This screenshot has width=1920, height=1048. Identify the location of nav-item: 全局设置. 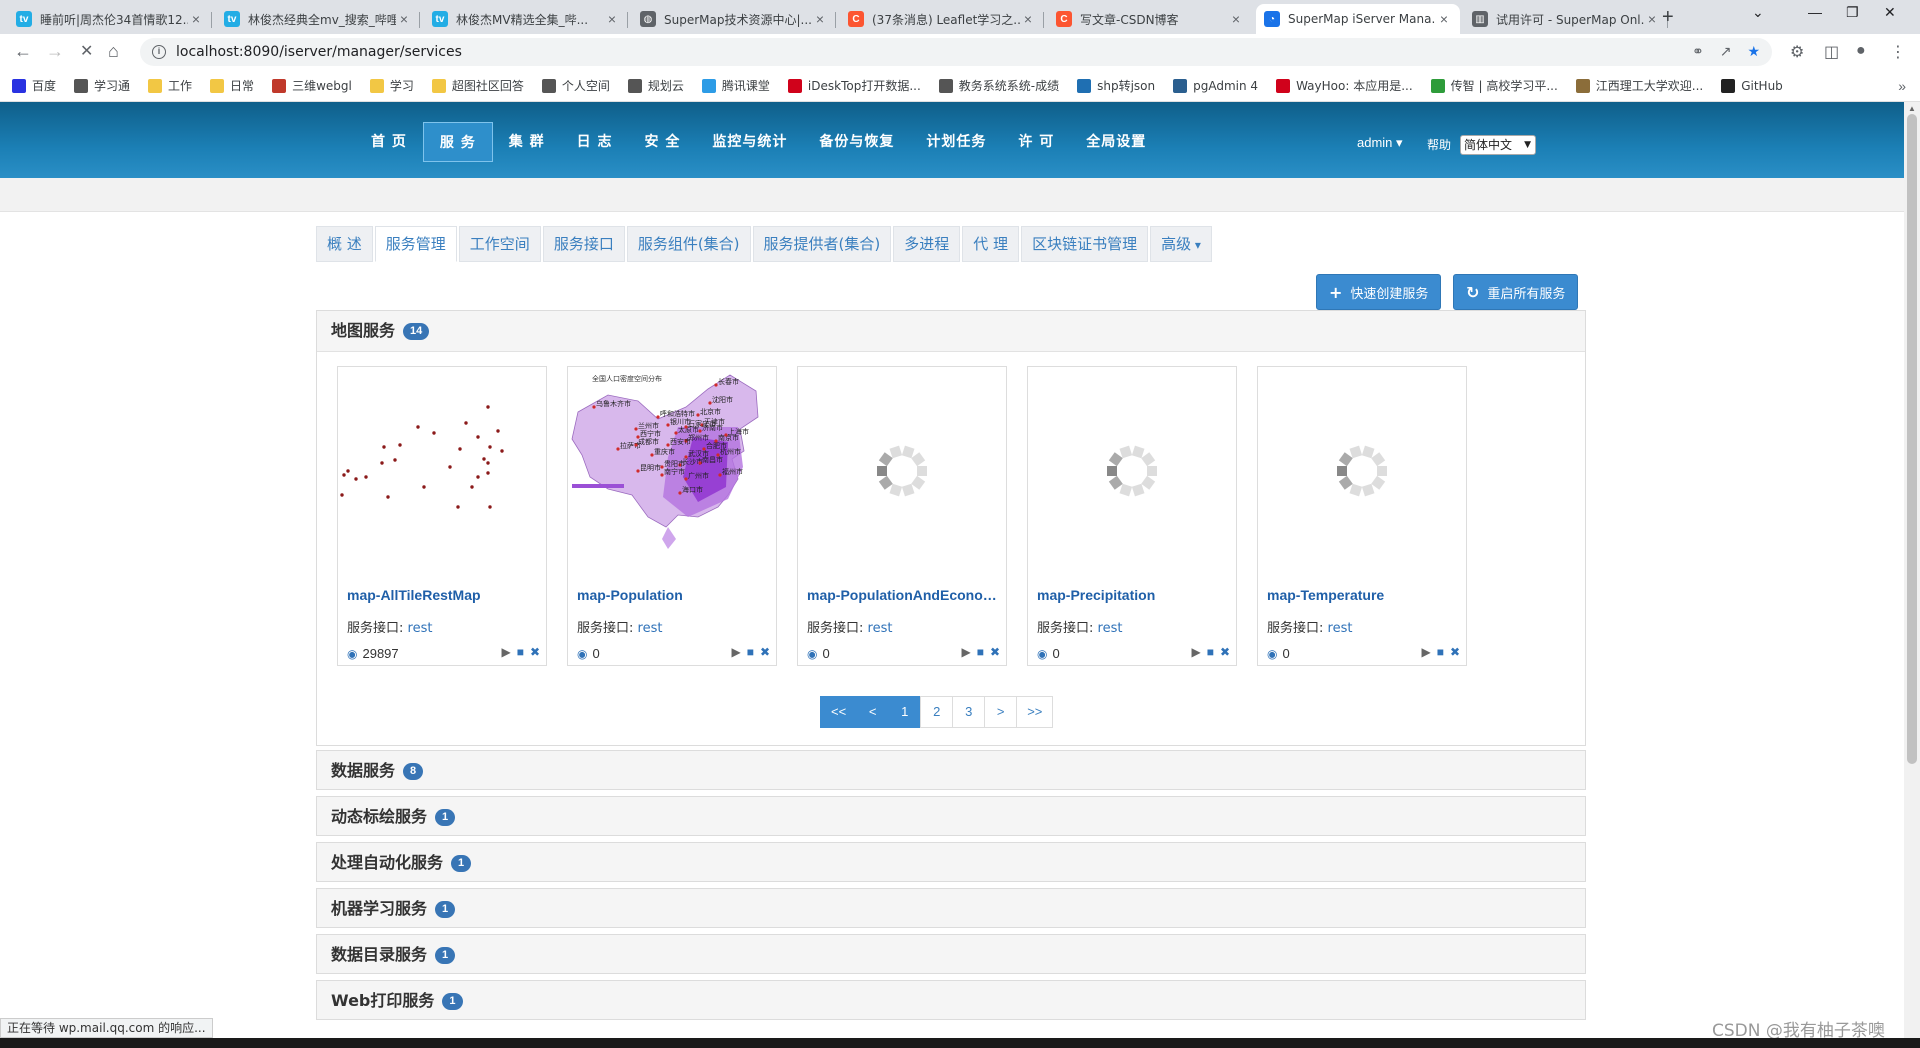
(1116, 142).